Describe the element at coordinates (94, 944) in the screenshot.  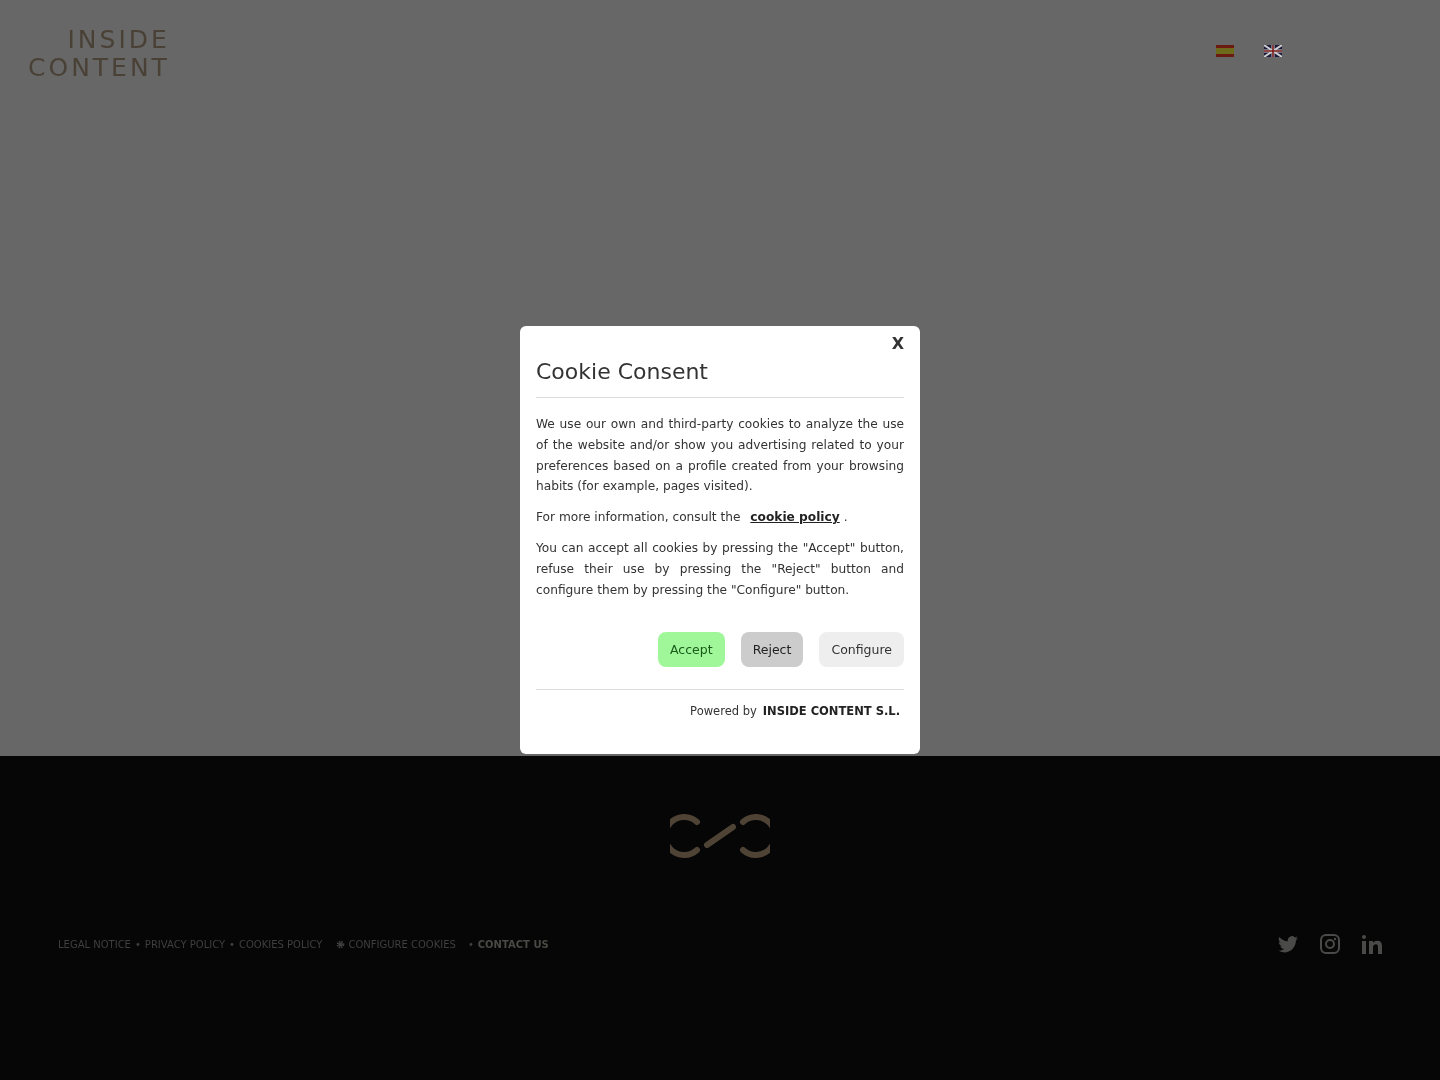
I see `footer-link: LEGAL NOTICE` at that location.